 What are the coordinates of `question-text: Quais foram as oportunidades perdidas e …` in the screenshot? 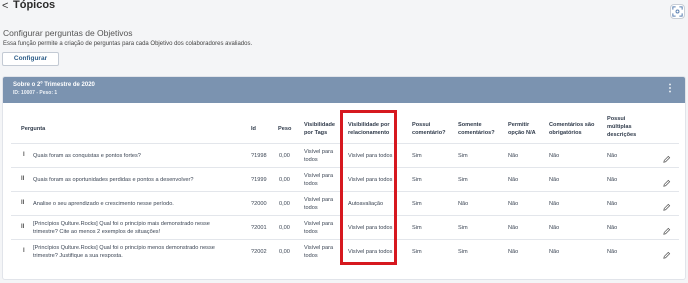 It's located at (113, 180).